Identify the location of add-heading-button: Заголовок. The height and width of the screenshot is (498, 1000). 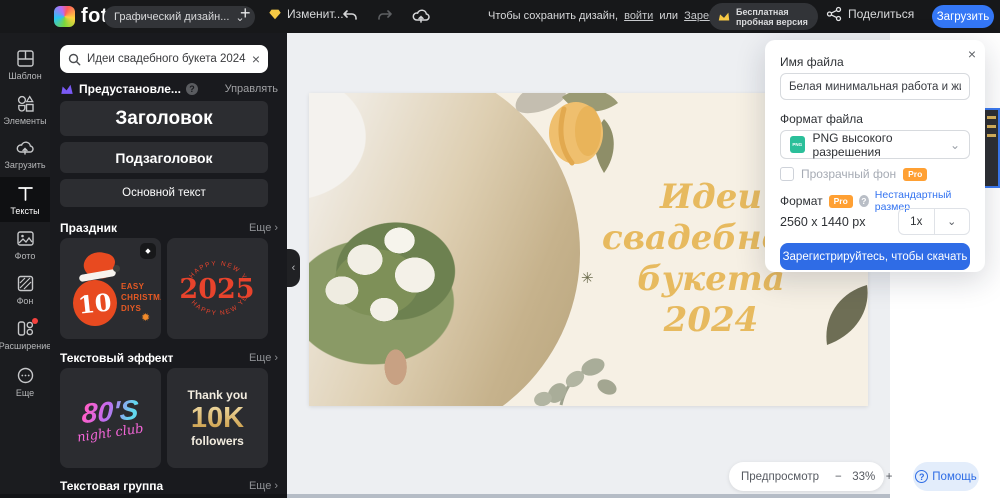
(164, 118).